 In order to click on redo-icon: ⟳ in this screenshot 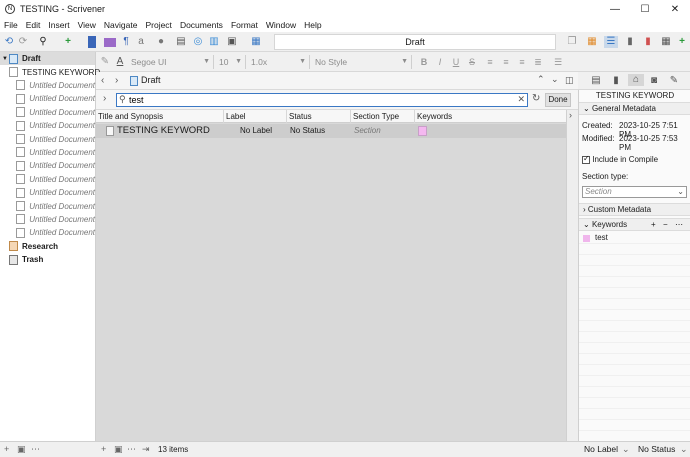, I will do `click(23, 42)`.